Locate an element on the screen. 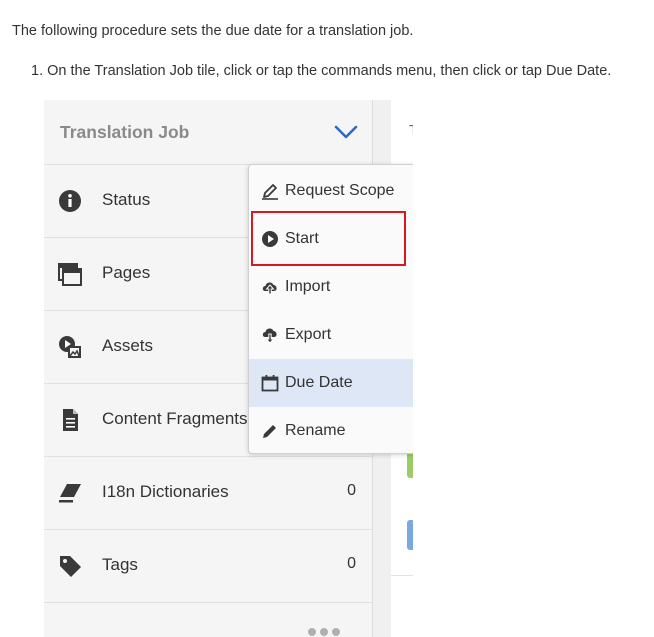 This screenshot has width=654, height=637. menu-item-export: Export is located at coordinates (331, 335).